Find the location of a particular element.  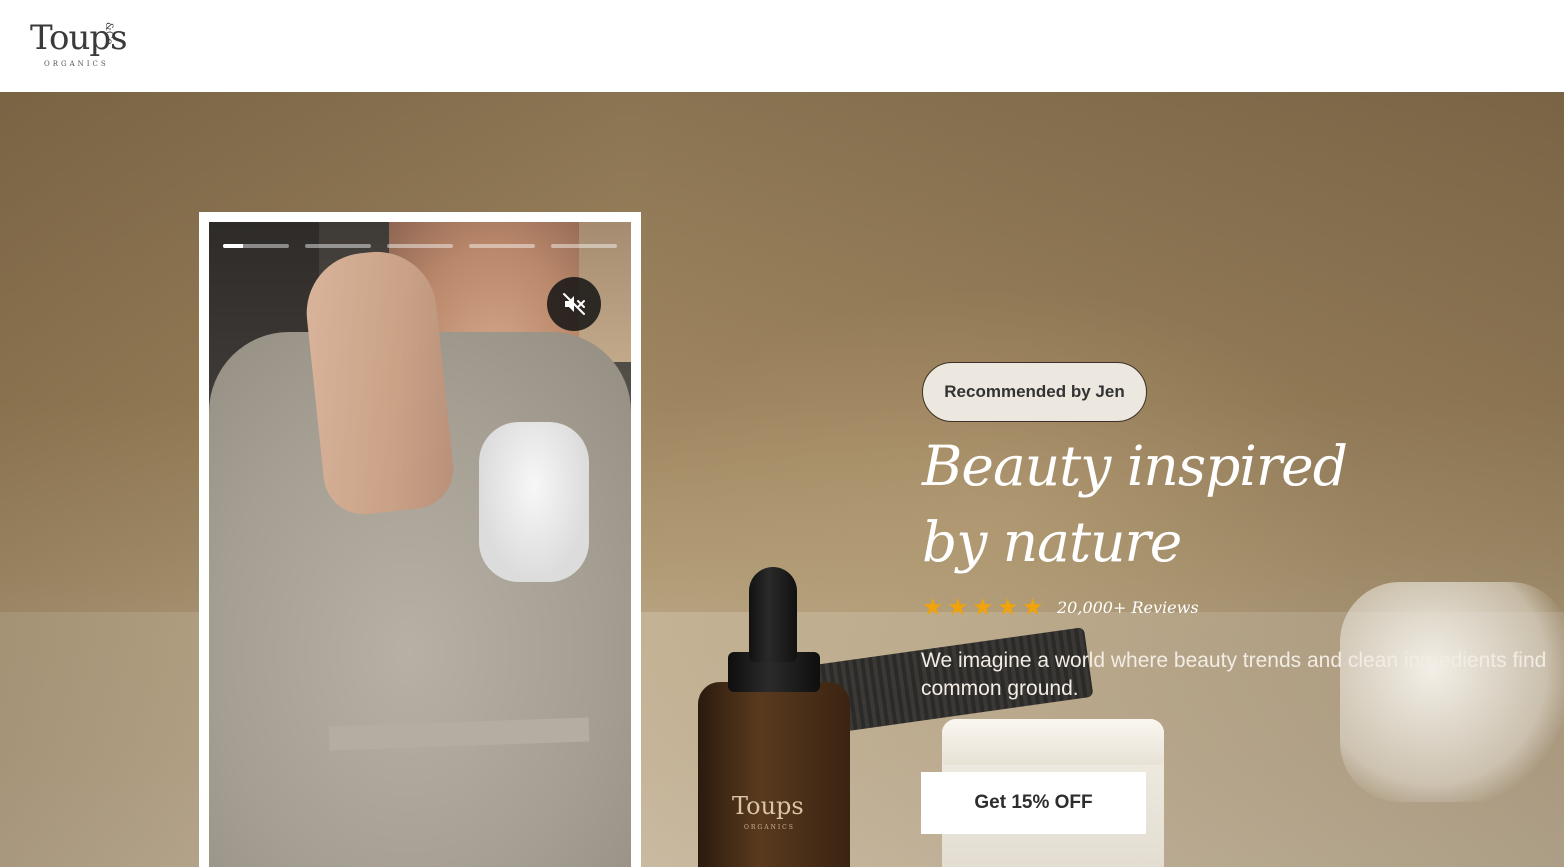

serum-bottle-body is located at coordinates (774, 774).